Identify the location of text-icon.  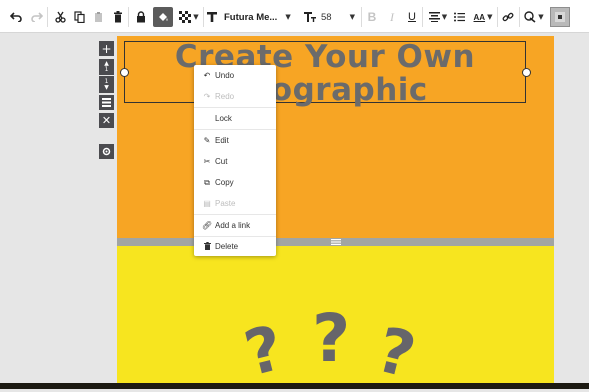
(212, 17).